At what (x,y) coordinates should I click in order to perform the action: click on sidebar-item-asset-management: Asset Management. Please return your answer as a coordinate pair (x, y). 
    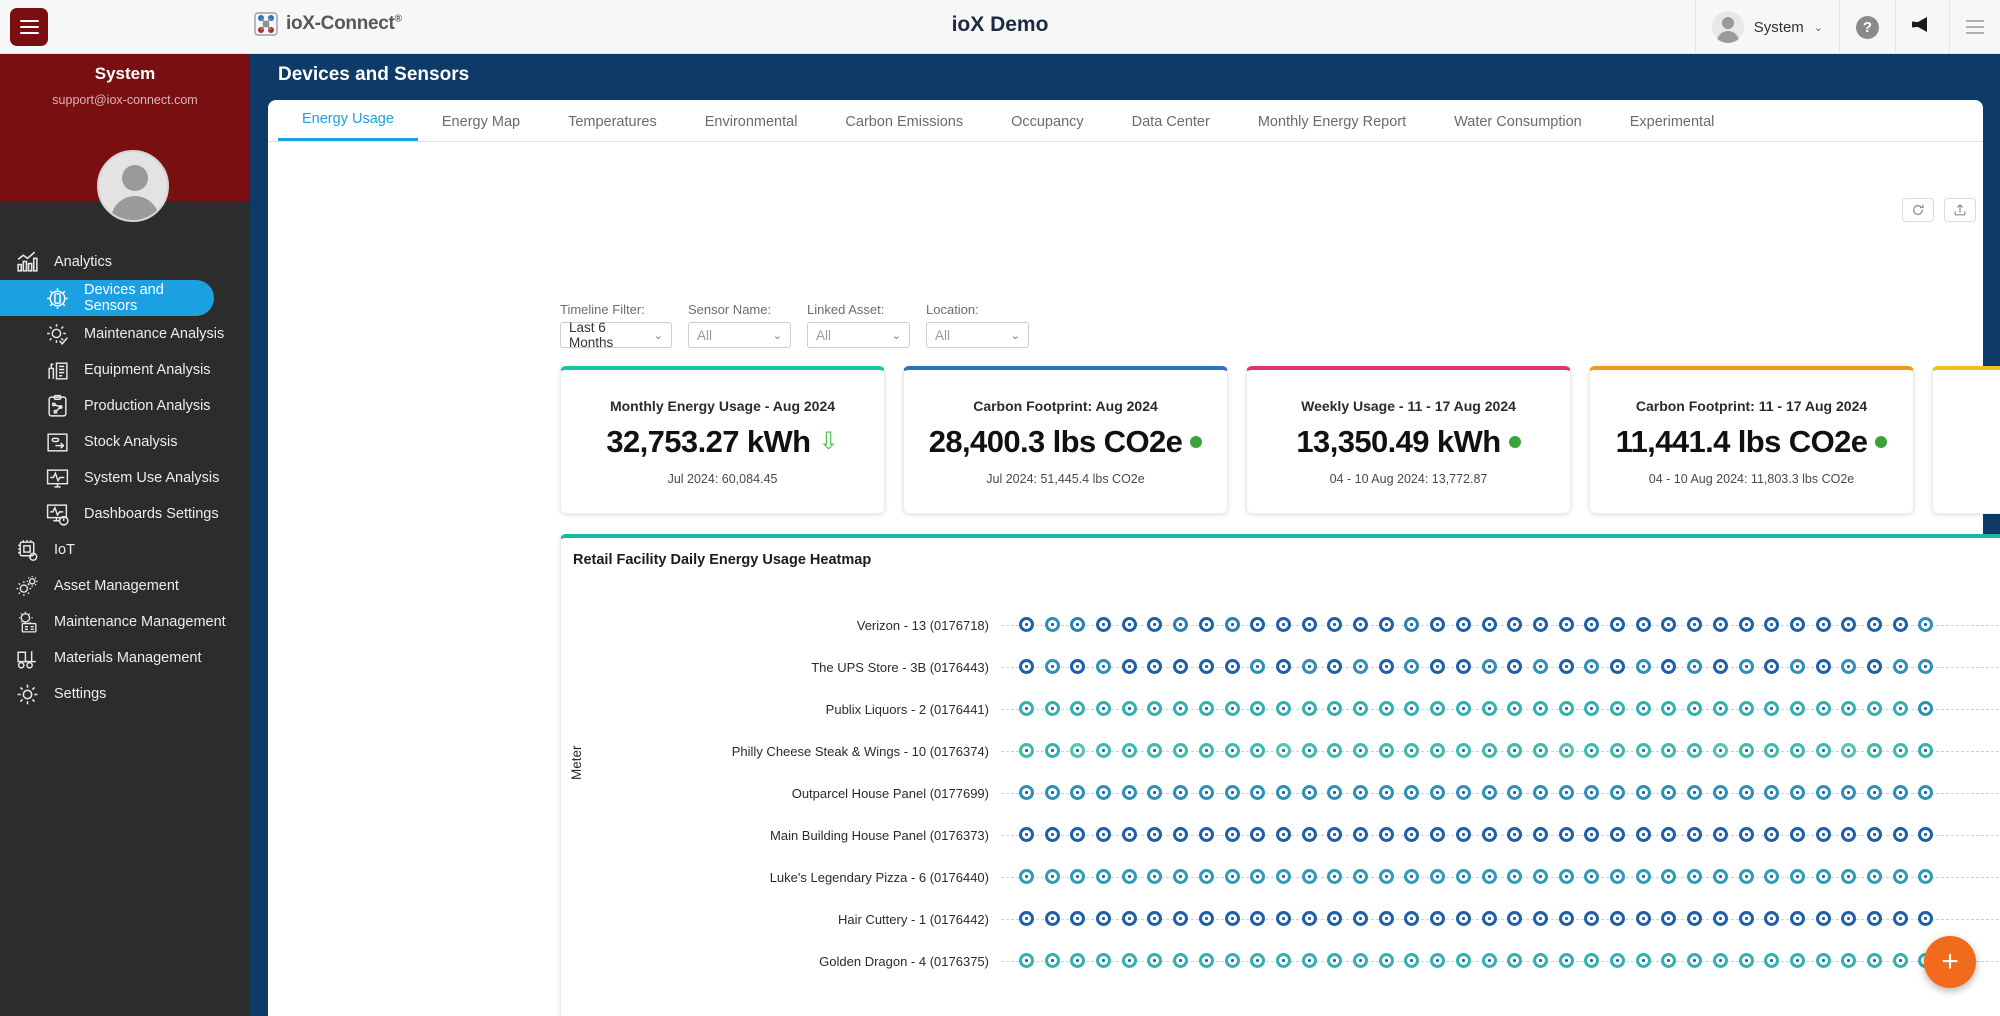
    Looking at the image, I should click on (125, 586).